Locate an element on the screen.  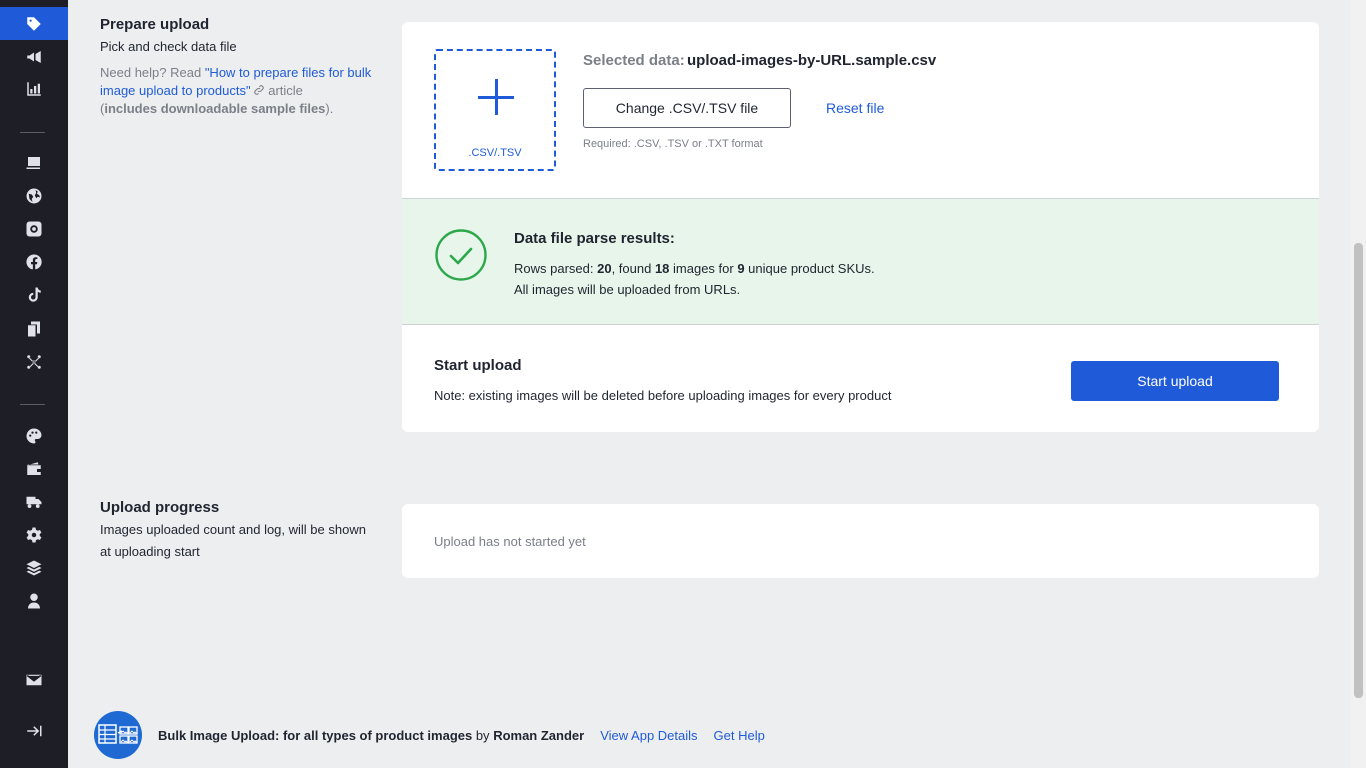
scrollbar-thumb is located at coordinates (1358, 470).